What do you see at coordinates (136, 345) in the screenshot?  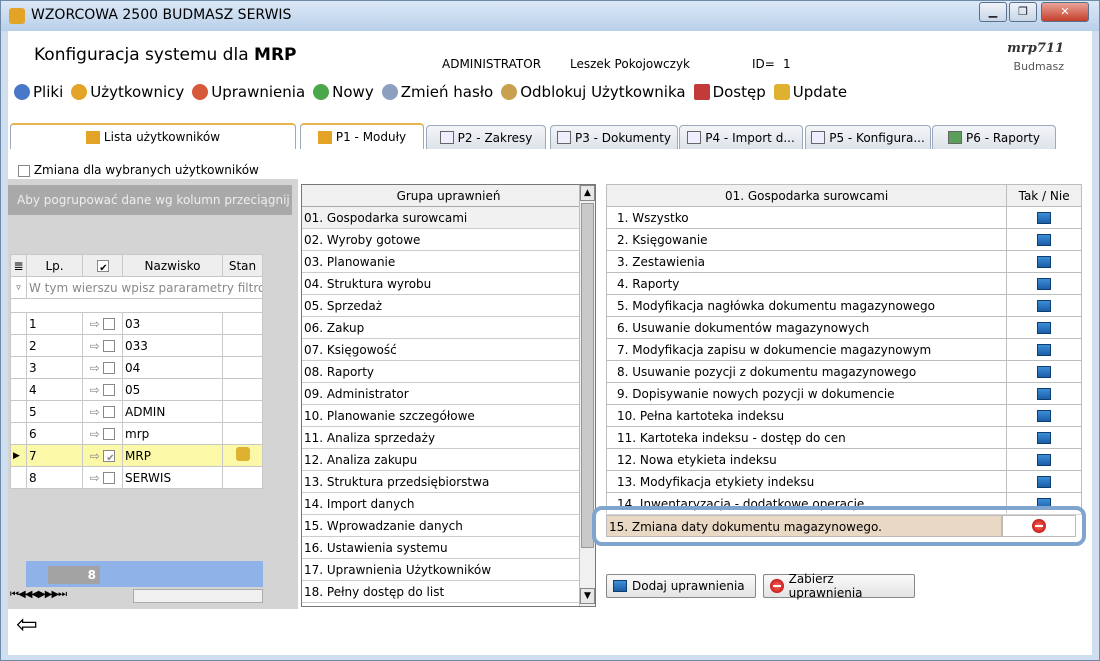 I see `table-row: 2 ⇨ 033` at bounding box center [136, 345].